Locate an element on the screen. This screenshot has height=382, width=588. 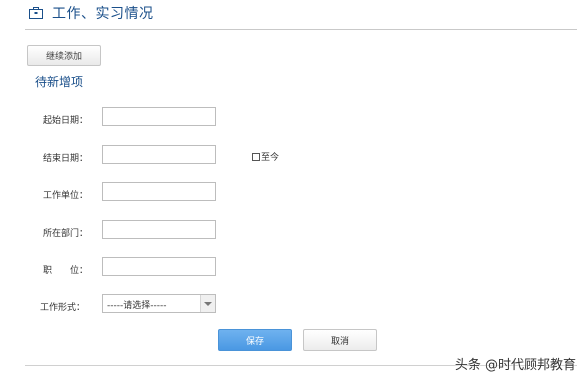
department-input is located at coordinates (159, 229).